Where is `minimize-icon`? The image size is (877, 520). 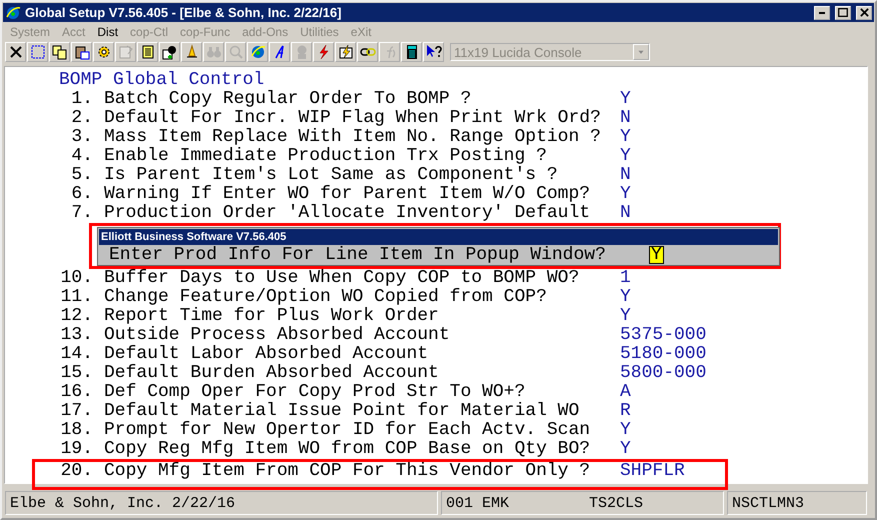
minimize-icon is located at coordinates (822, 13).